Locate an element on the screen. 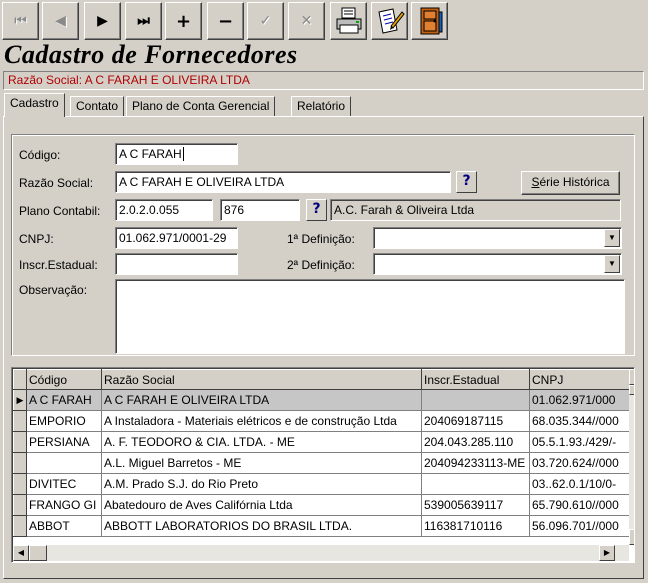 The image size is (648, 583). current-row-indicator-icon: ▶ is located at coordinates (20, 400).